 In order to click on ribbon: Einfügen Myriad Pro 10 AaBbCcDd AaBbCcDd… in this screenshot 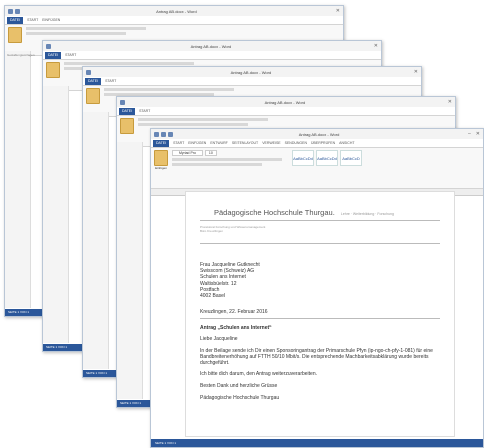, I will do `click(317, 168)`.